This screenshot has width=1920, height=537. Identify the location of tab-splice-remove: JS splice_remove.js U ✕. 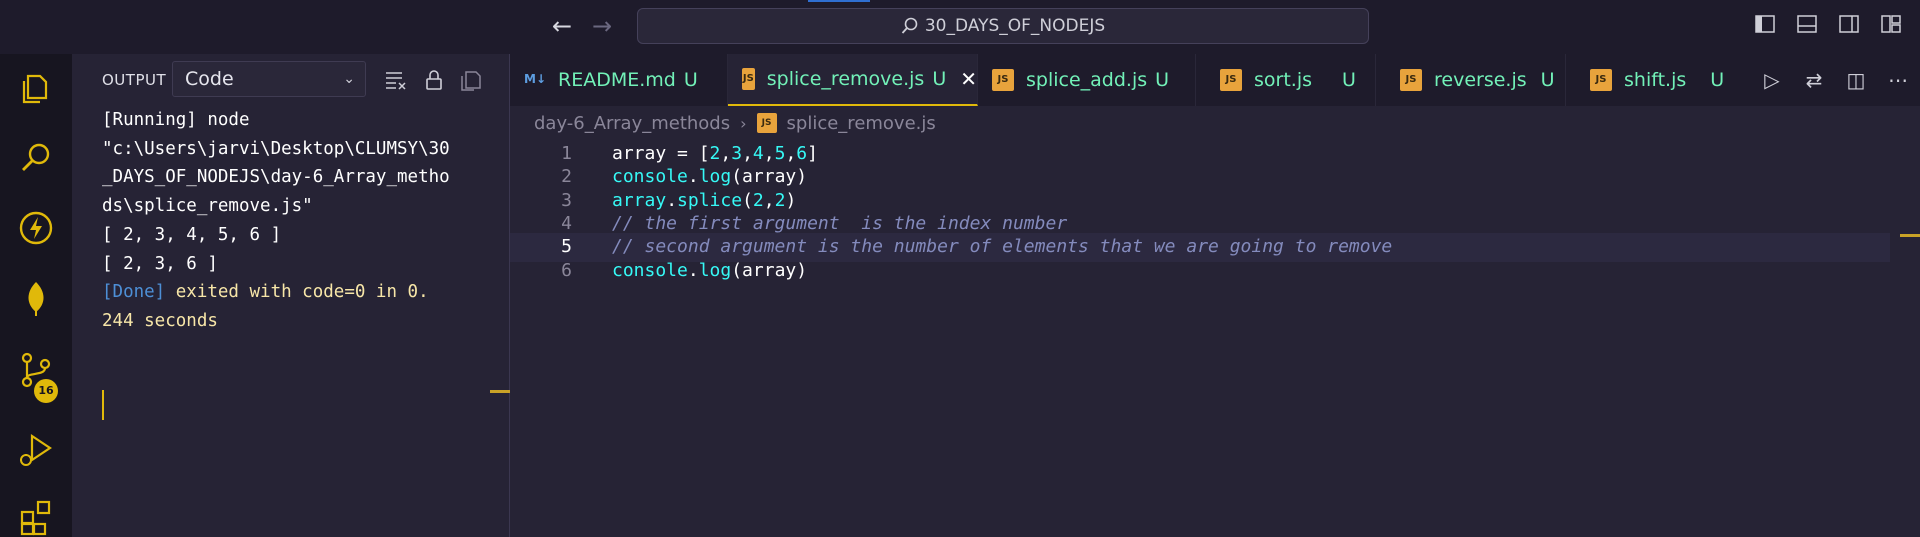
(853, 80).